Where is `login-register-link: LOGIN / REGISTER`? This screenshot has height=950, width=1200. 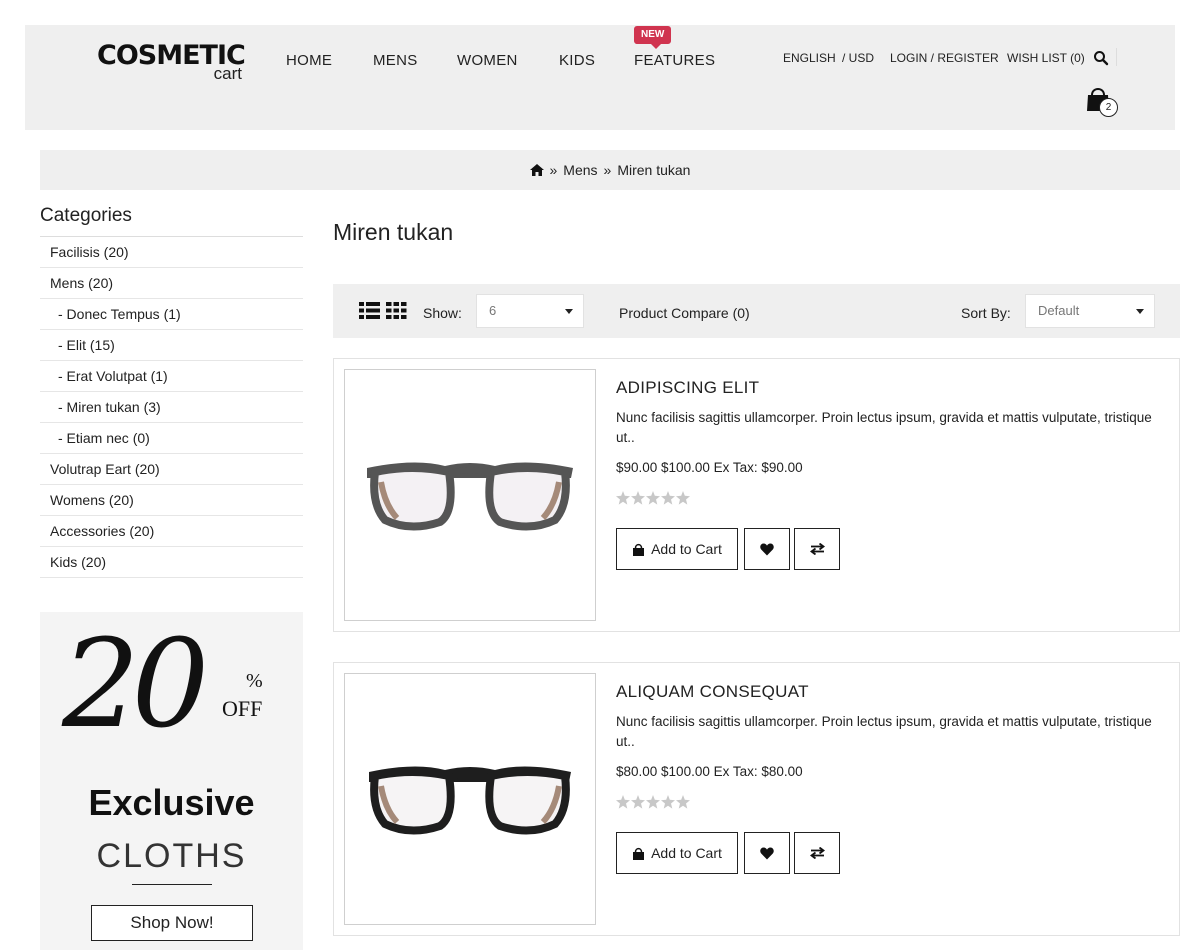
login-register-link: LOGIN / REGISTER is located at coordinates (944, 58).